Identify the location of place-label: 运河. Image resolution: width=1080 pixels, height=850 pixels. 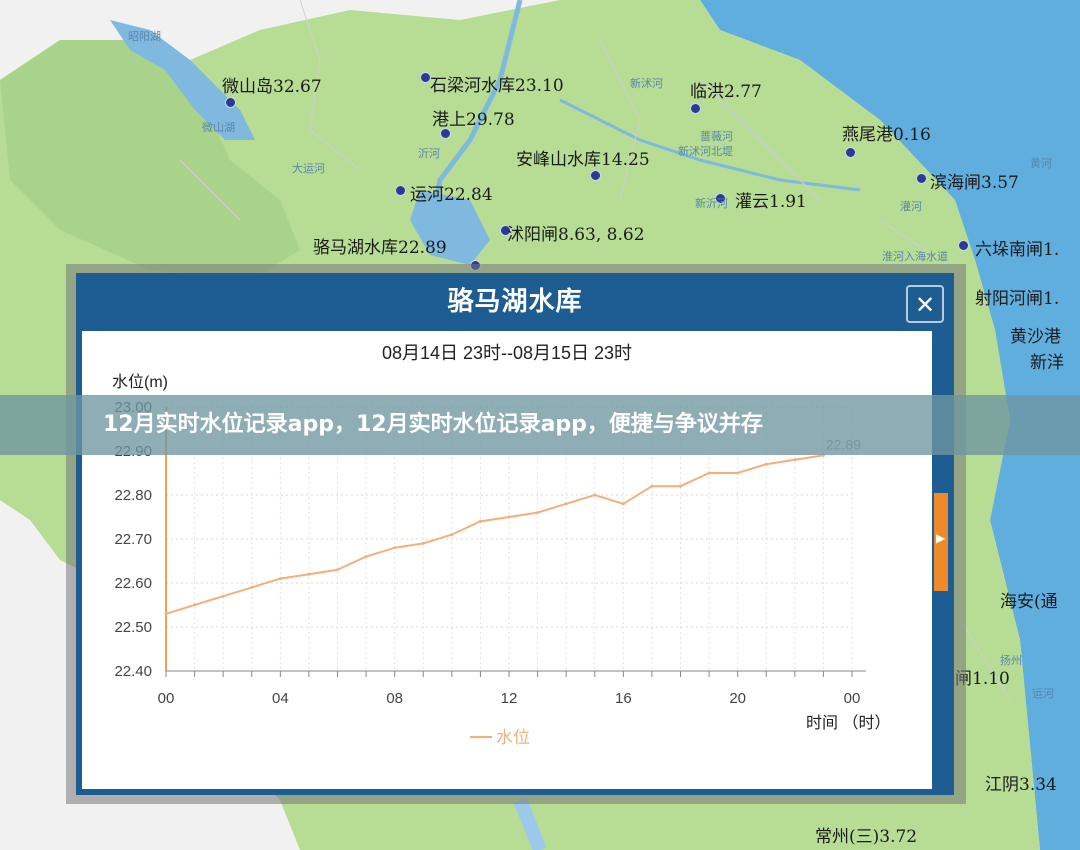
(1043, 693).